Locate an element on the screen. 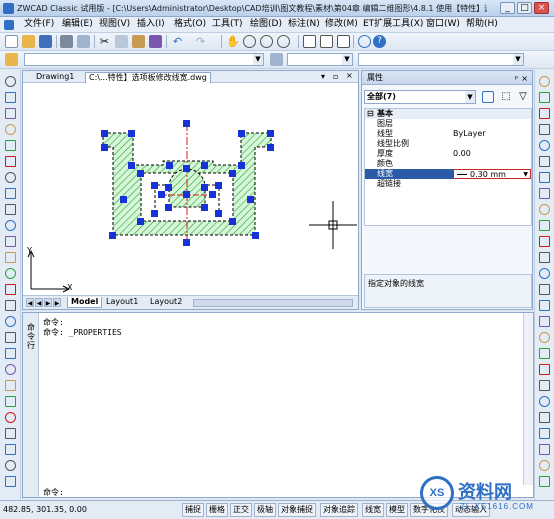 The height and width of the screenshot is (519, 554). osnap-toggle: 对象捕捉 is located at coordinates (297, 510).